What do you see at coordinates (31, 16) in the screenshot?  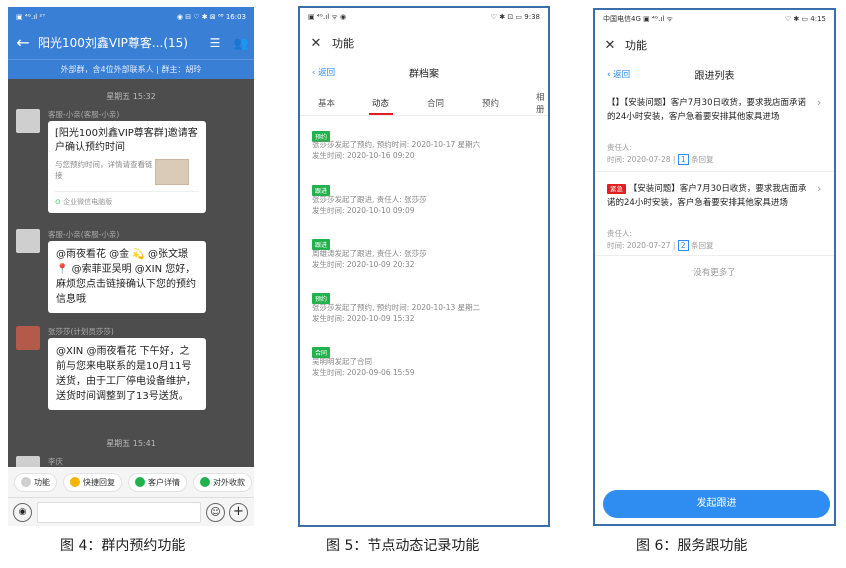 I see `status-left: ▣ ⁴ᴳ.ıl ²⁷` at bounding box center [31, 16].